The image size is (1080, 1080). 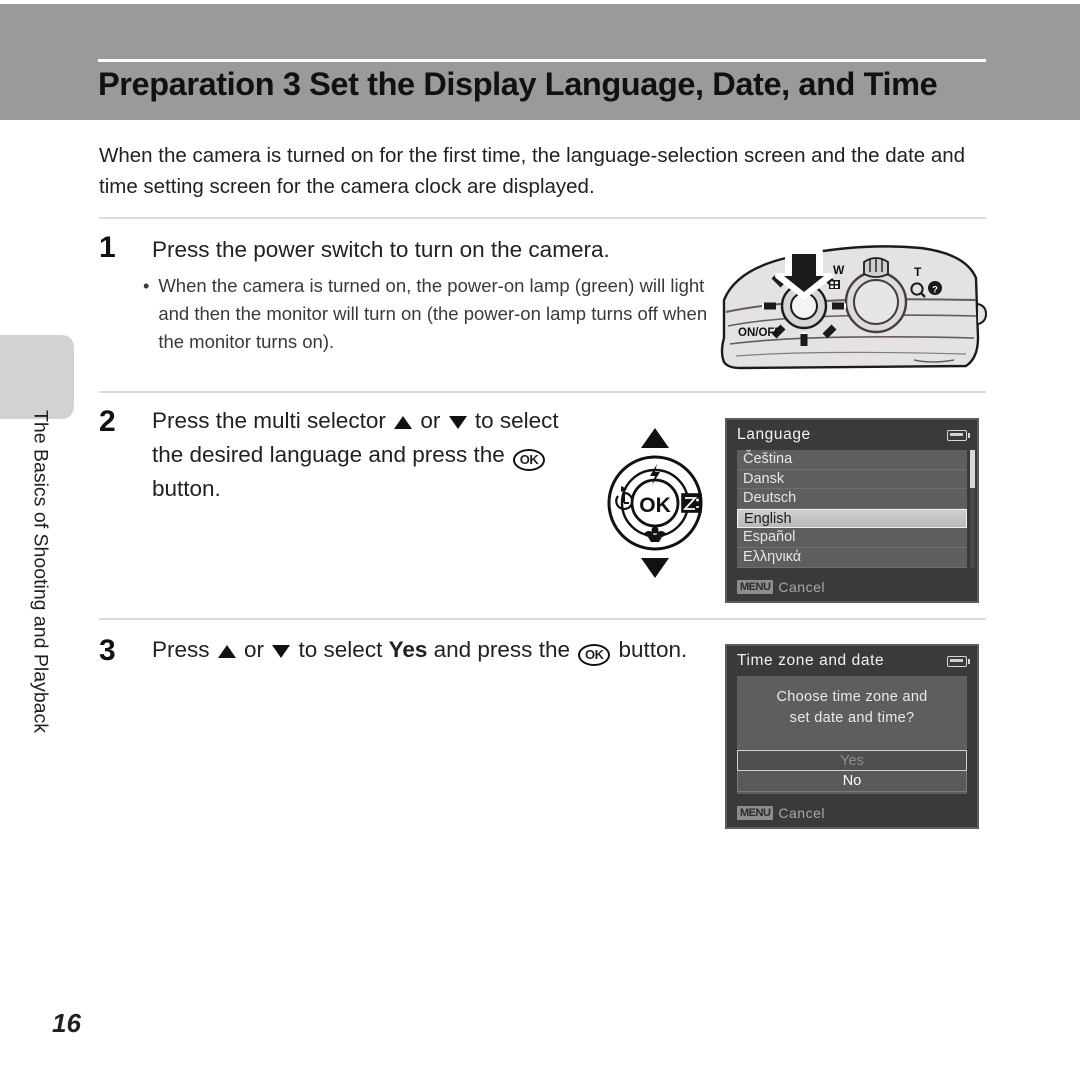 I want to click on multi-selector-illustration: OK, so click(x=655, y=503).